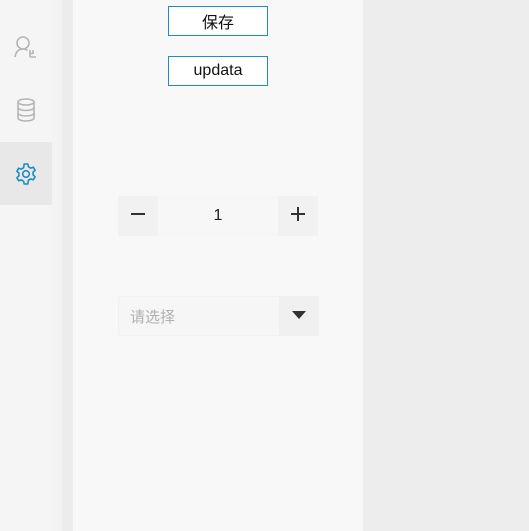 This screenshot has width=529, height=531. What do you see at coordinates (26, 265) in the screenshot?
I see `sidebar` at bounding box center [26, 265].